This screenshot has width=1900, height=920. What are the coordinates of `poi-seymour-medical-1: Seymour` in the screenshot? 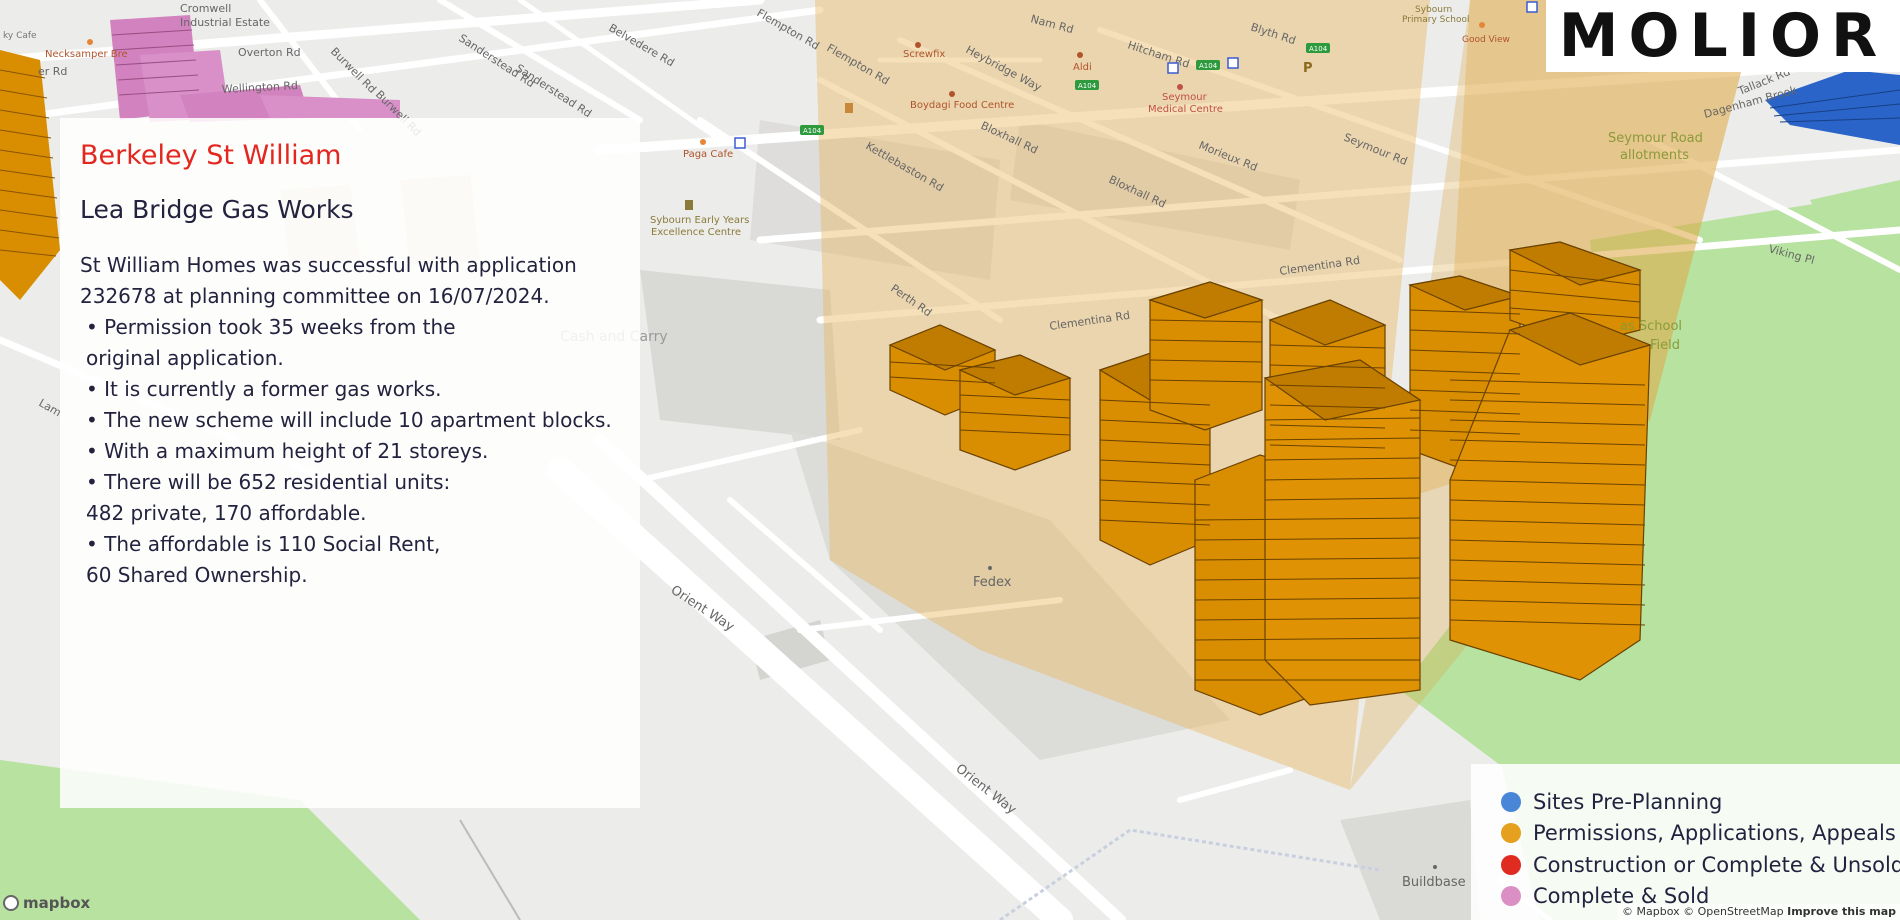 It's located at (1185, 97).